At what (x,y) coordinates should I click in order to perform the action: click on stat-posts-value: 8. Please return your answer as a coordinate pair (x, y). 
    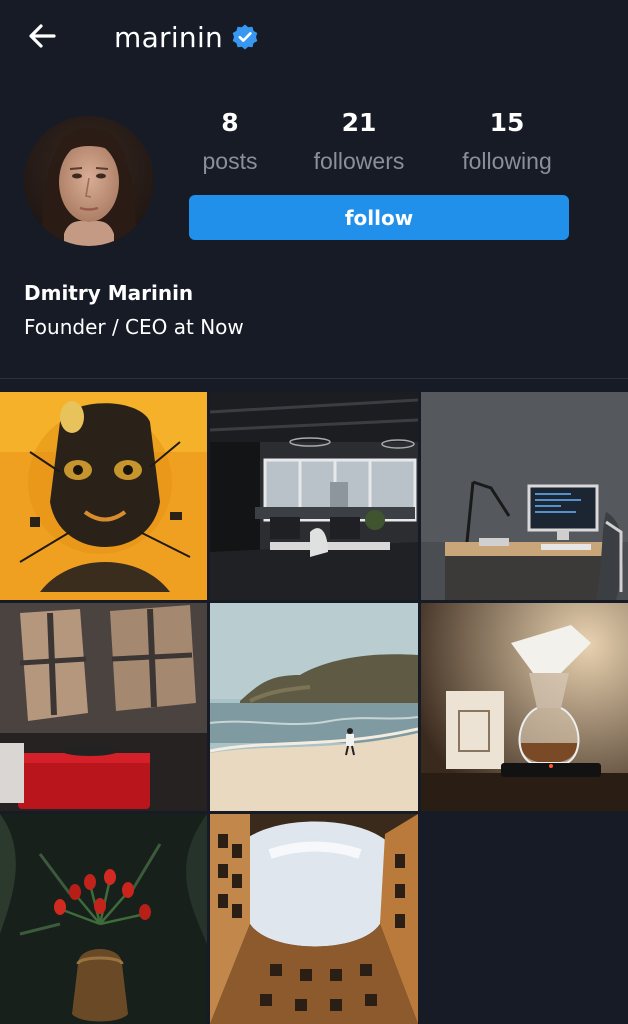
    Looking at the image, I should click on (230, 122).